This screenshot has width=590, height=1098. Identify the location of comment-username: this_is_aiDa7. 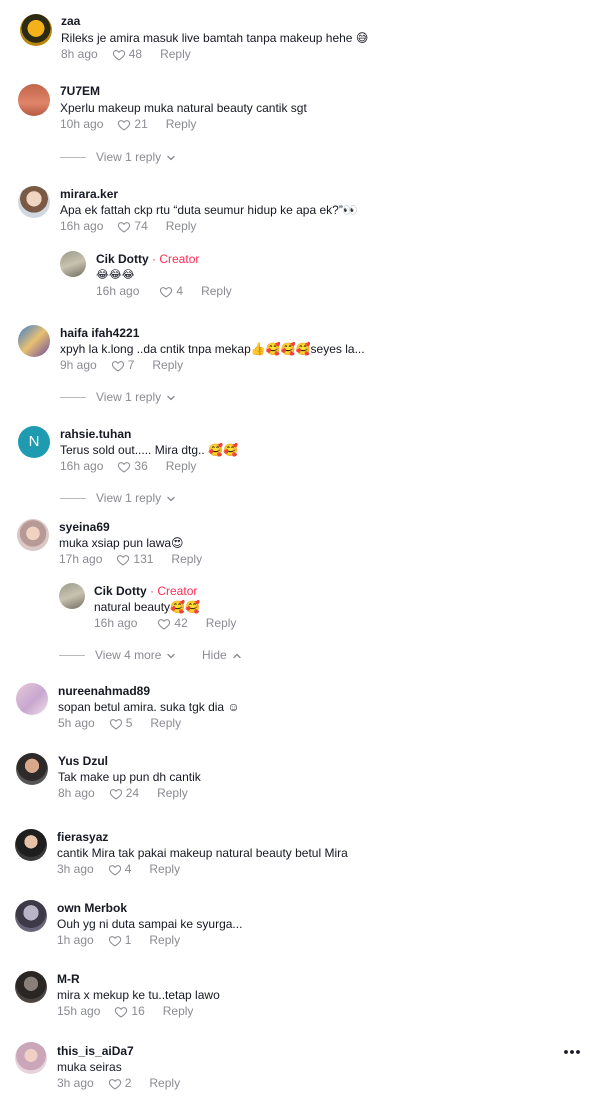
(95, 1051).